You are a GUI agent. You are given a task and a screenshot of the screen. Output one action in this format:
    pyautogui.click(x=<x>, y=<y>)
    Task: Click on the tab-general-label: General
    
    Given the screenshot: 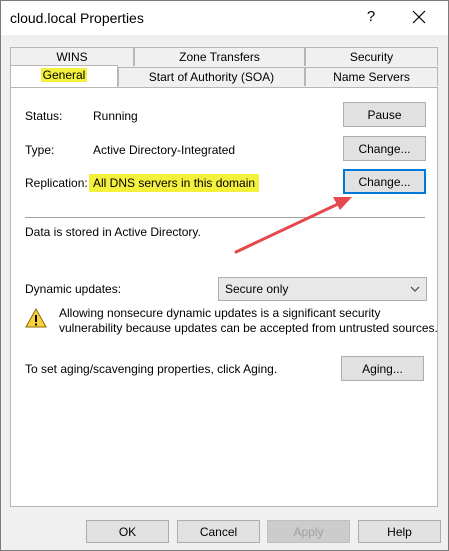 What is the action you would take?
    pyautogui.click(x=64, y=75)
    